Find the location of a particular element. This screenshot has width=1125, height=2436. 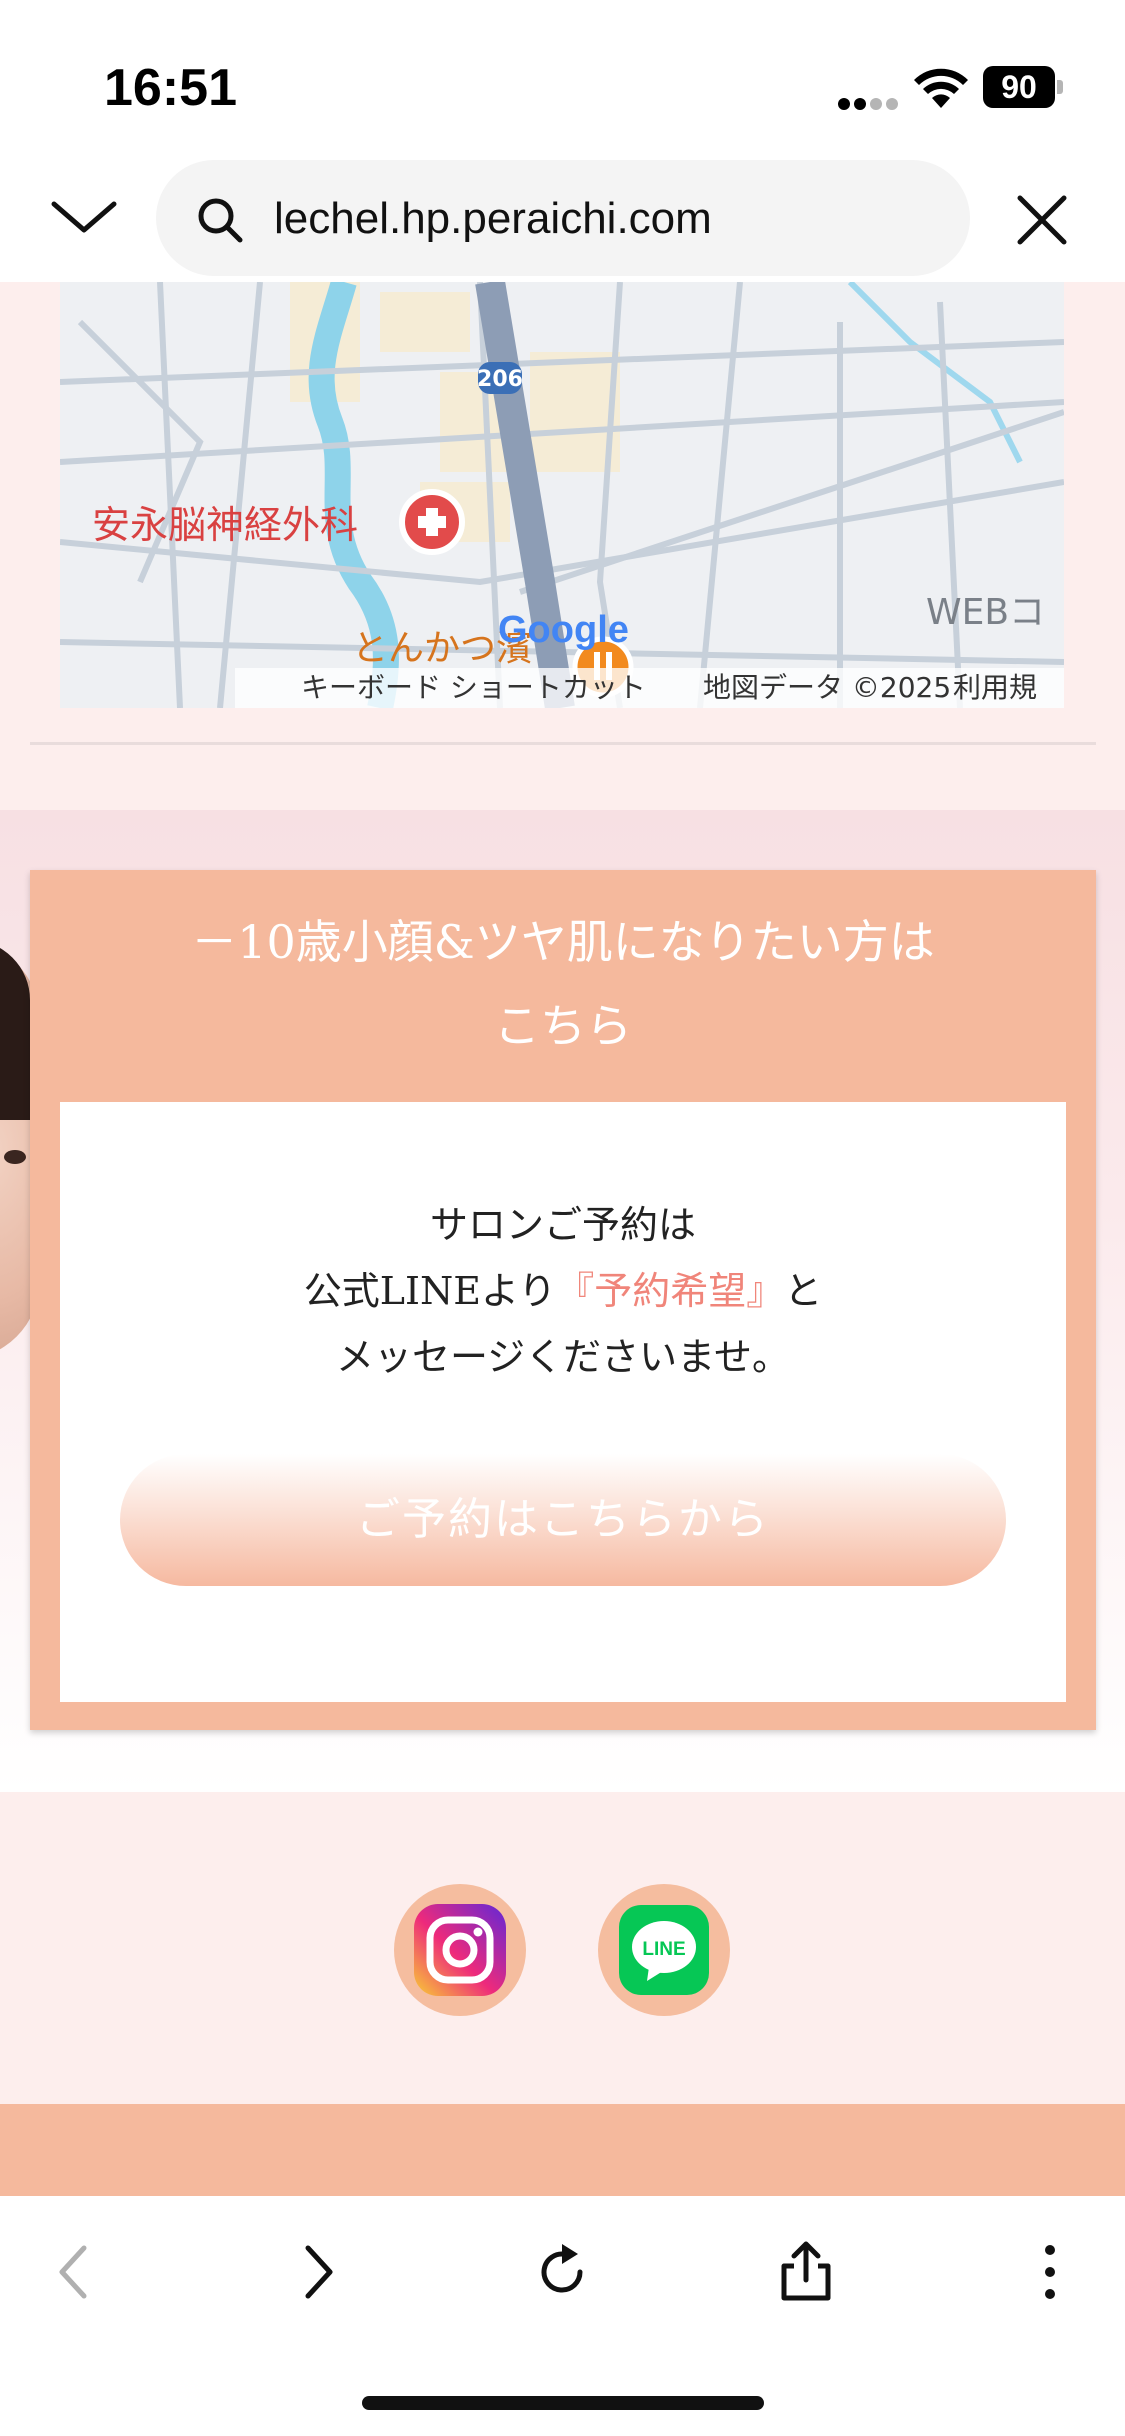

social-links: LINE is located at coordinates (562, 1948).